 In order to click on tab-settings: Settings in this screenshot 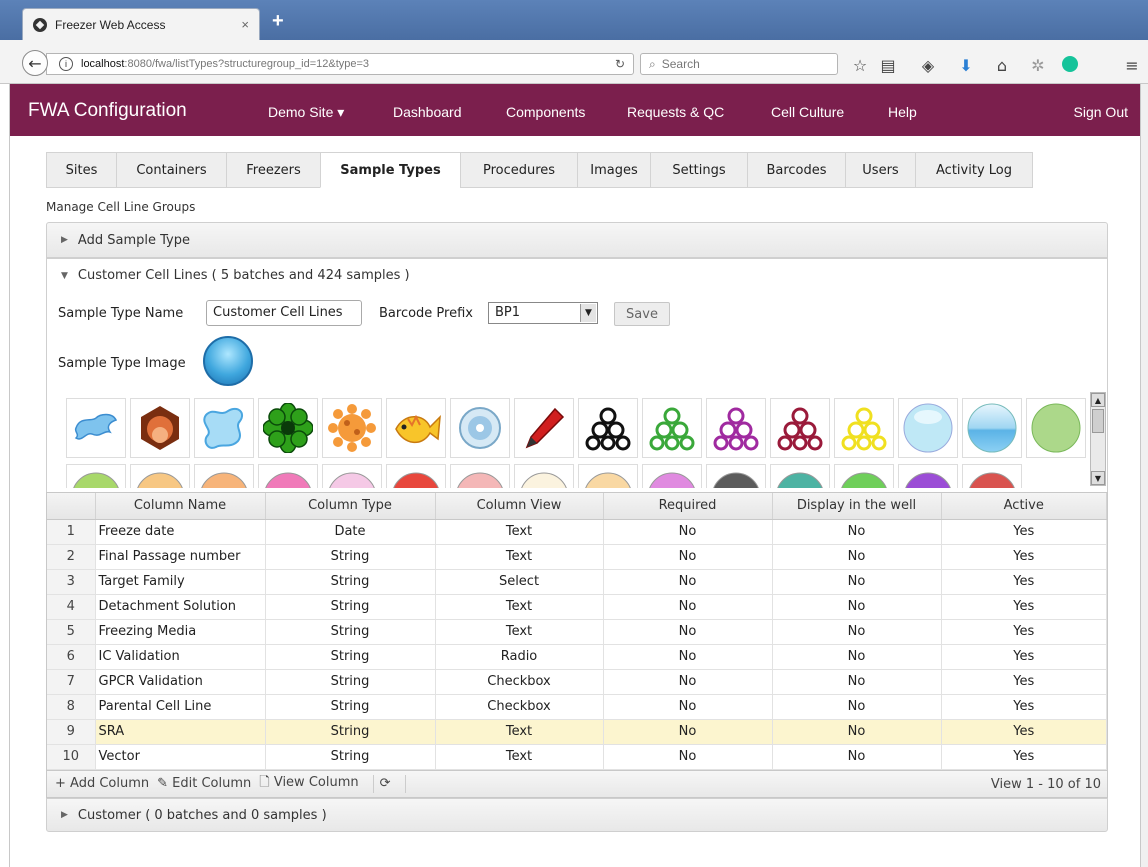, I will do `click(698, 170)`.